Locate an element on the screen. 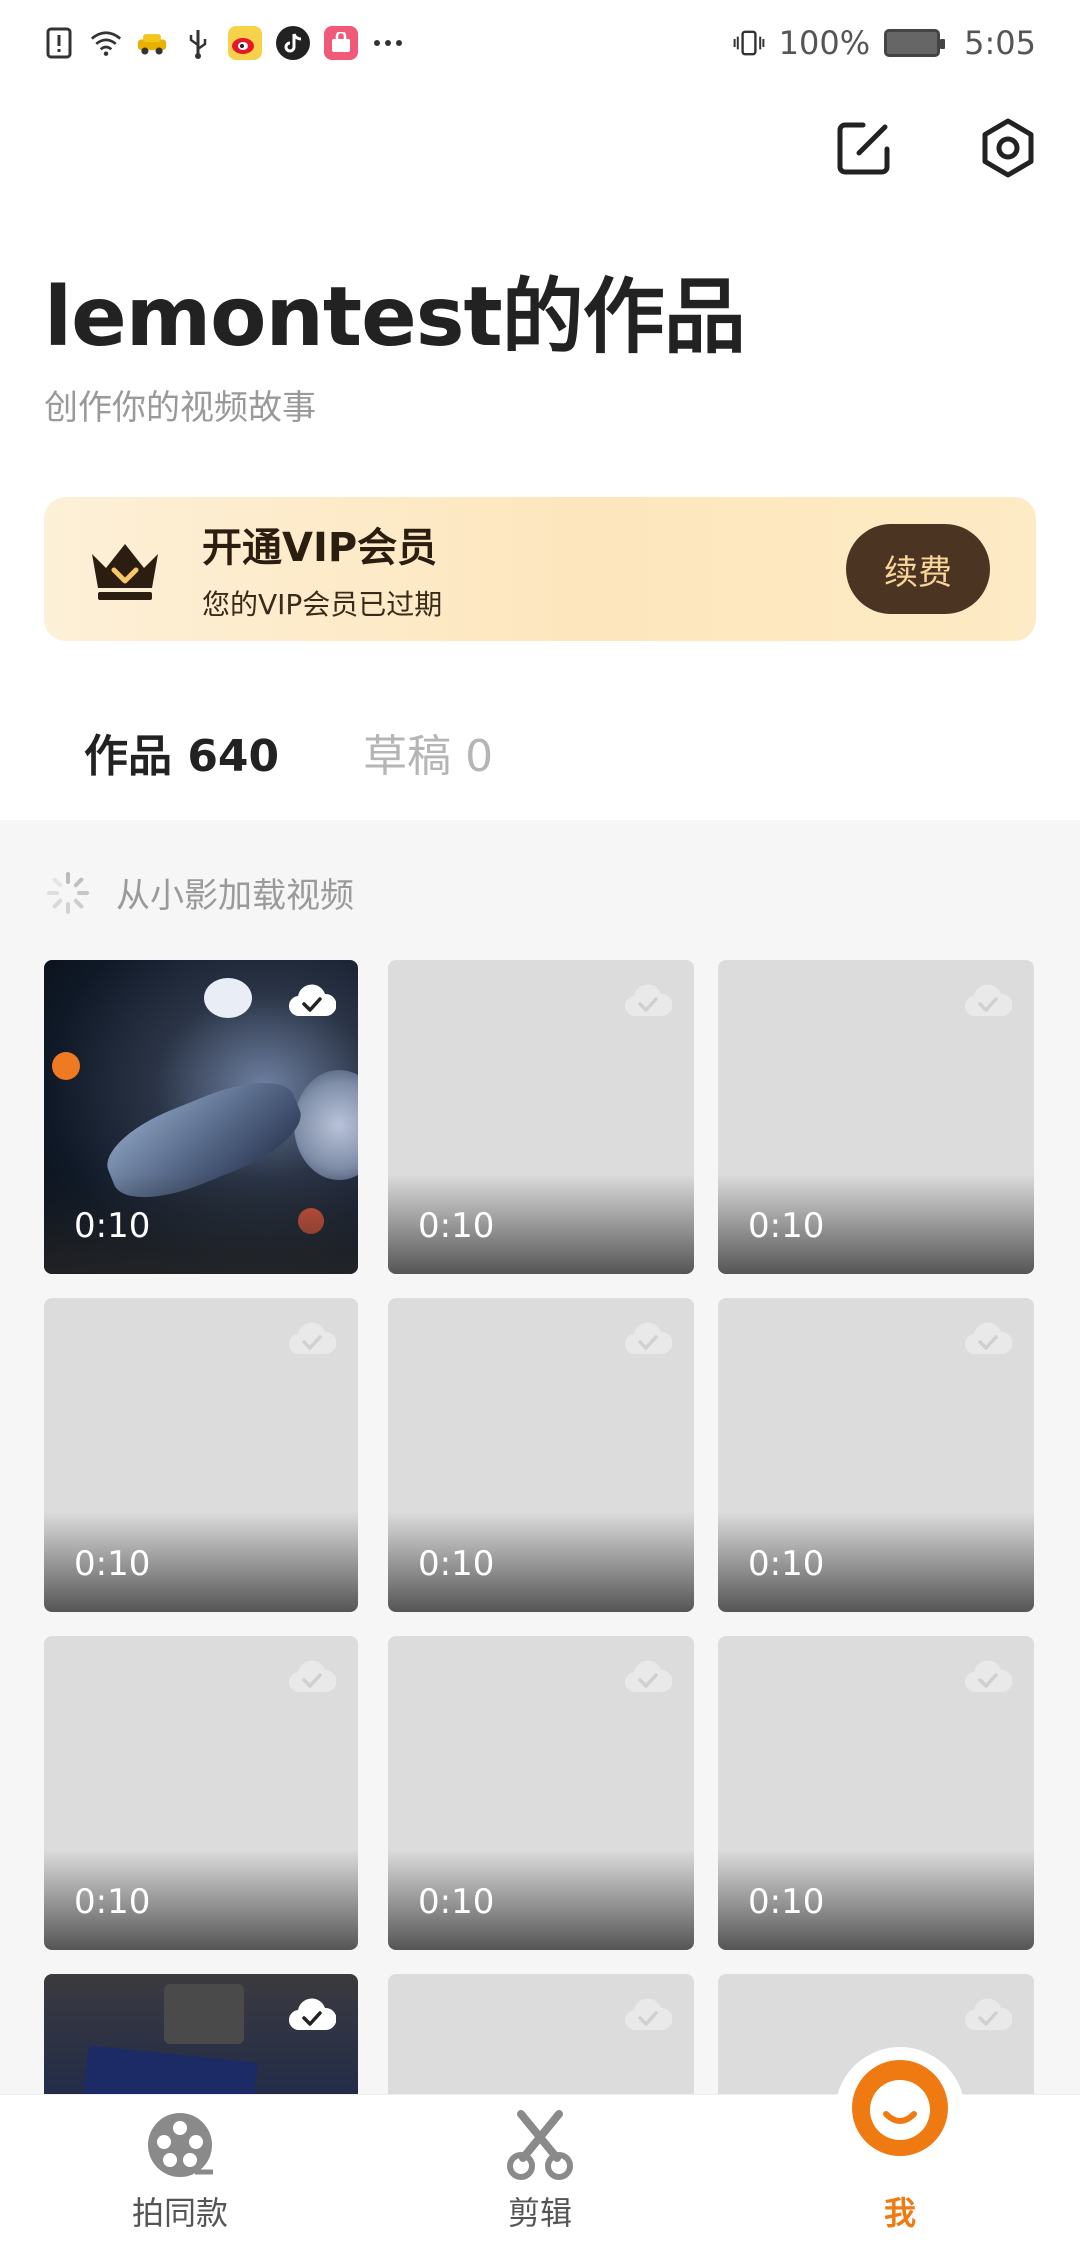  weibo-app-icon is located at coordinates (245, 43).